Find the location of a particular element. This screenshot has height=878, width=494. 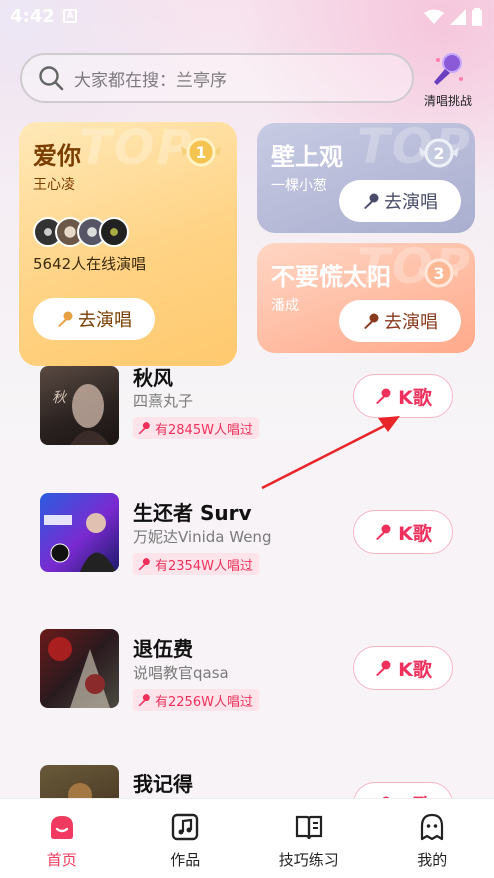

nav-item-profile: 我的 is located at coordinates (432, 838).